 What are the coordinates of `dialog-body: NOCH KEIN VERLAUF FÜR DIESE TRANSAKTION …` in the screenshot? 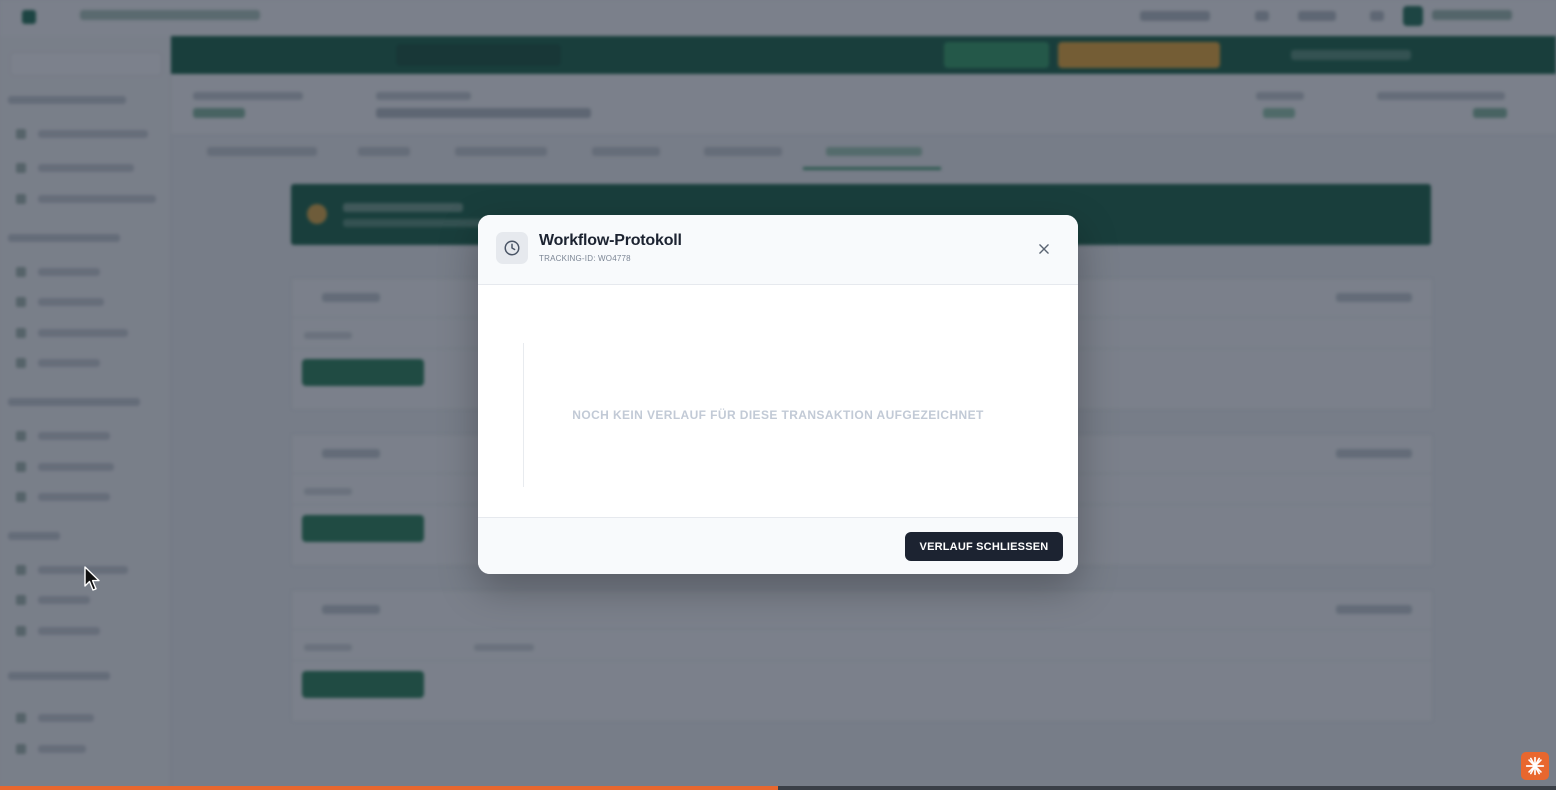 It's located at (778, 401).